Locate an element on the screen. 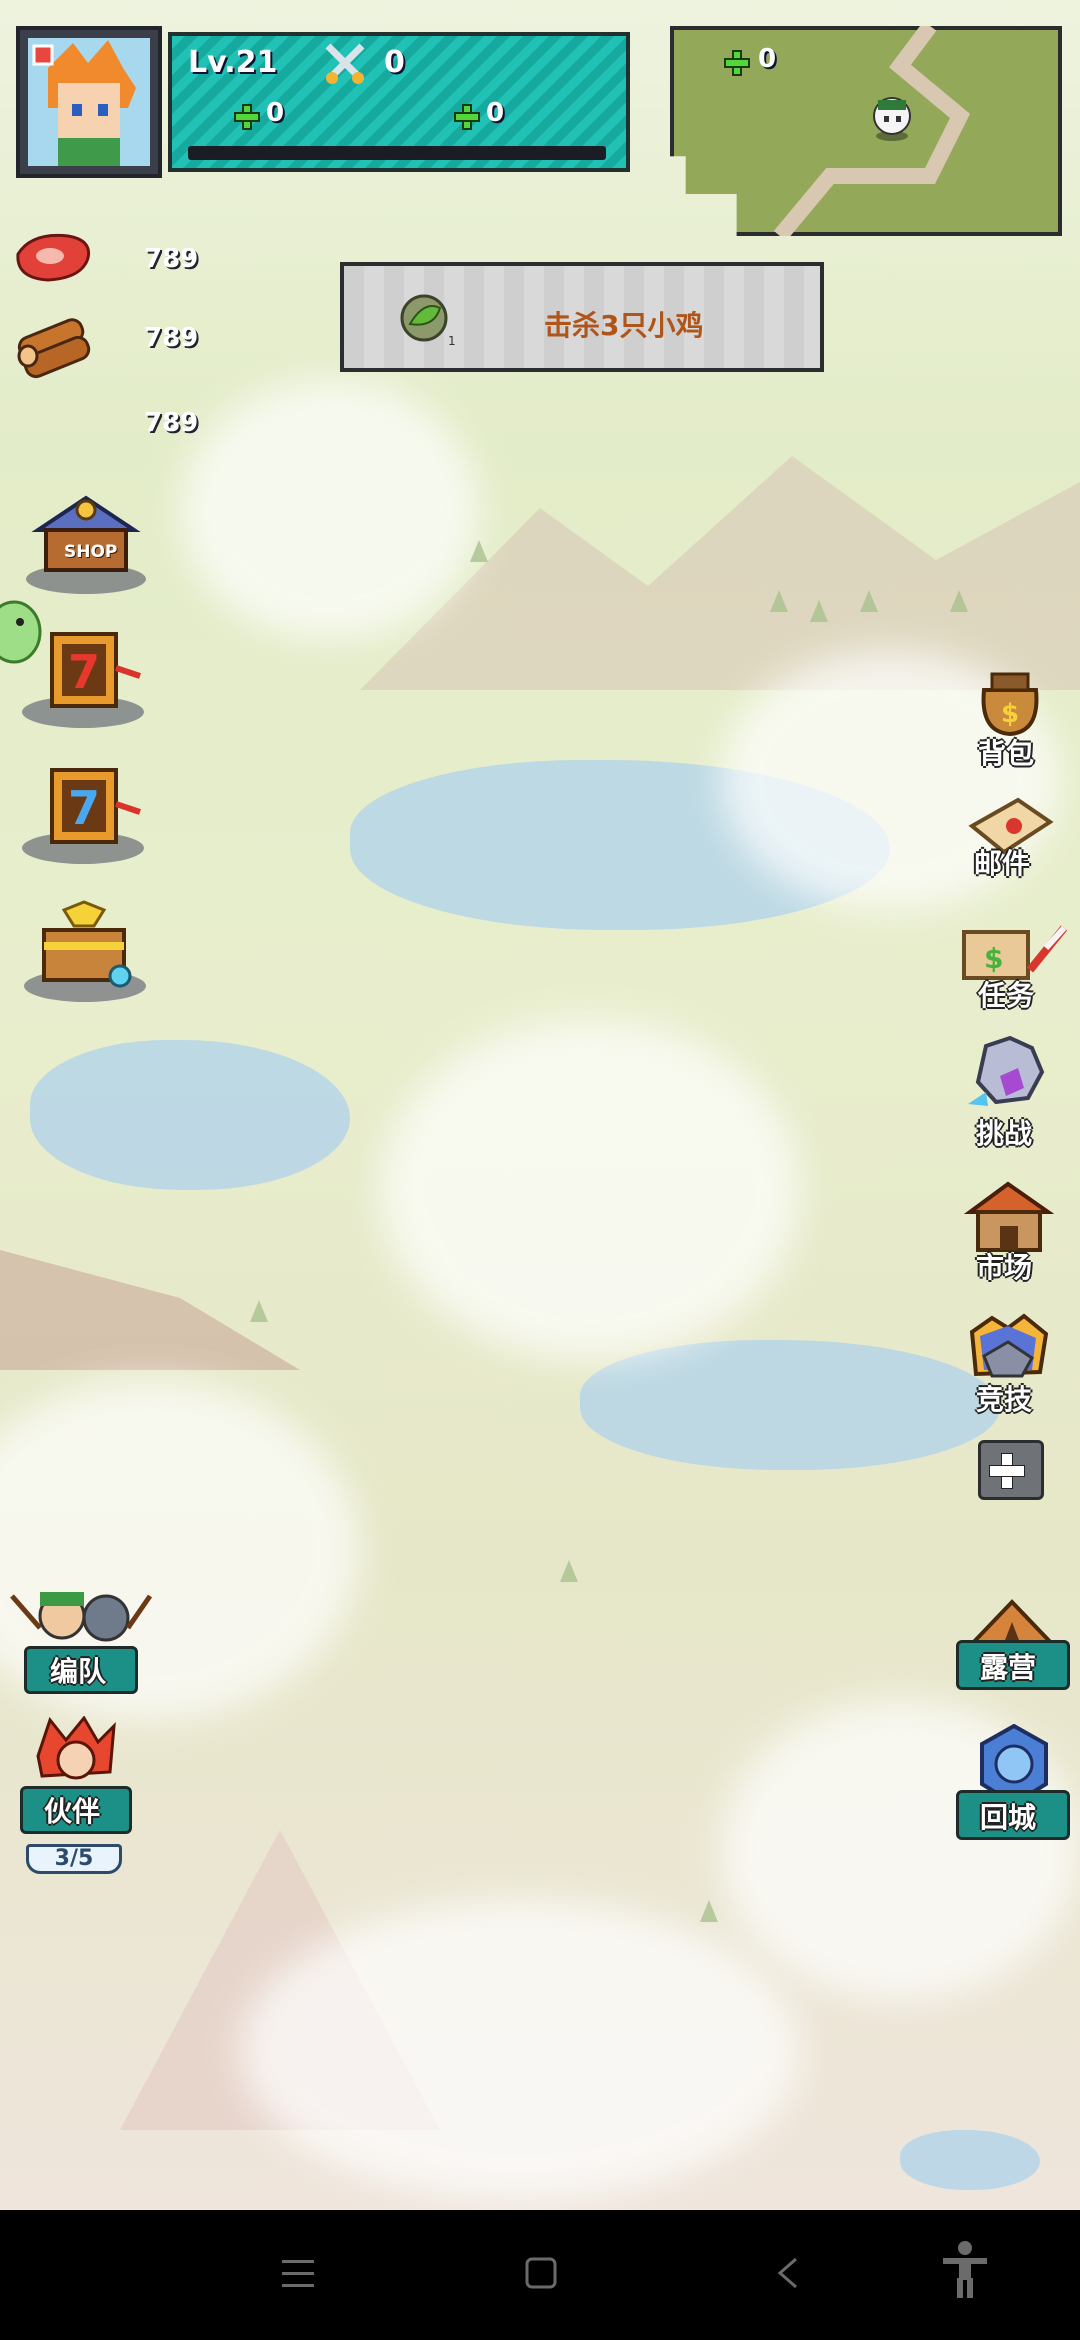 This screenshot has height=2340, width=1080. lake-small is located at coordinates (970, 2160).